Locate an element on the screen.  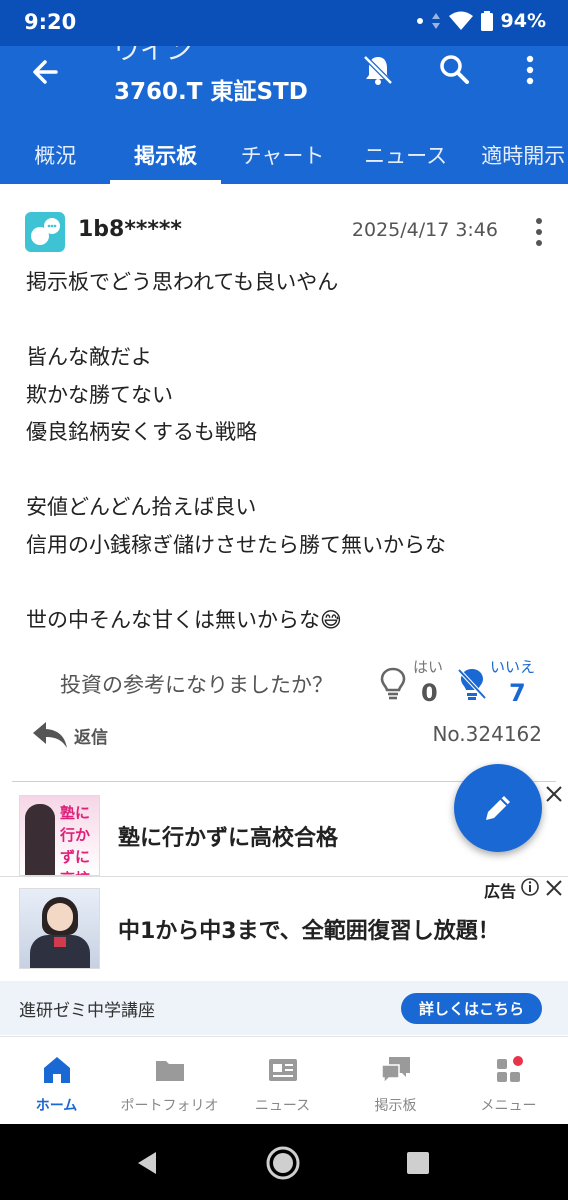
lightbulb-icon is located at coordinates (393, 684).